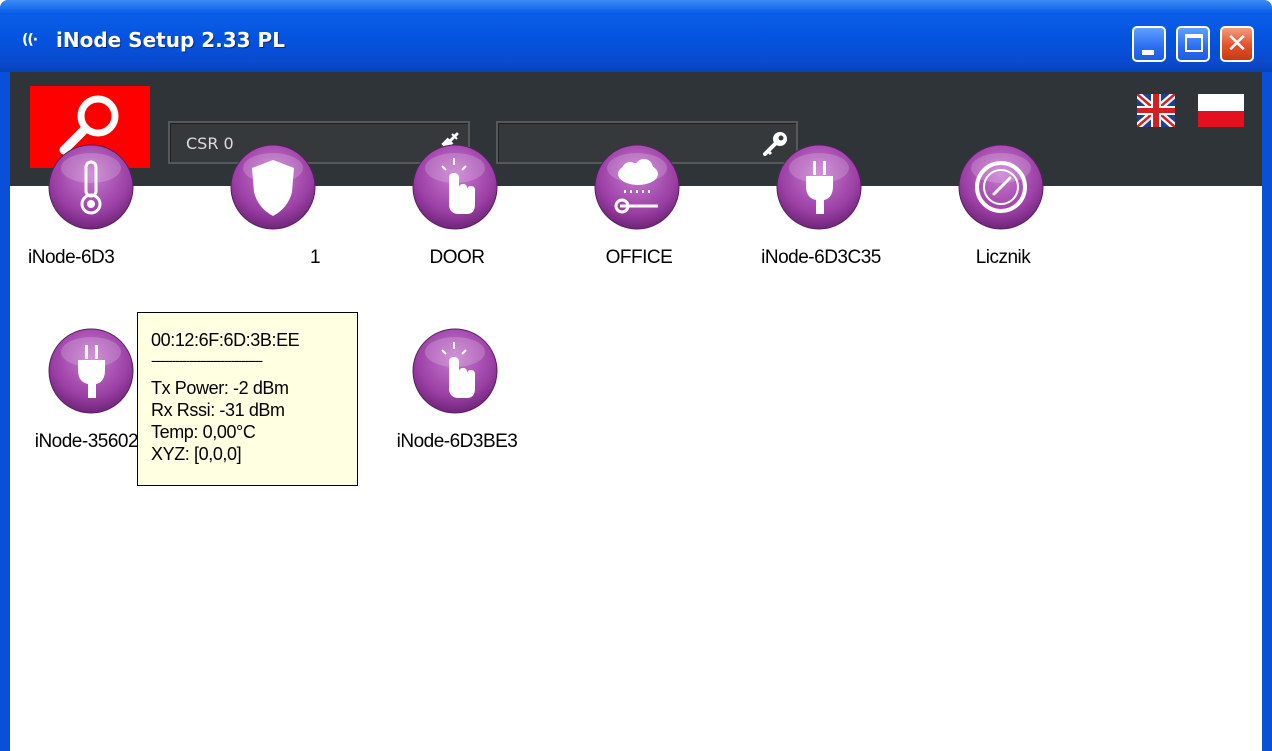  I want to click on close-button: ✕, so click(1237, 44).